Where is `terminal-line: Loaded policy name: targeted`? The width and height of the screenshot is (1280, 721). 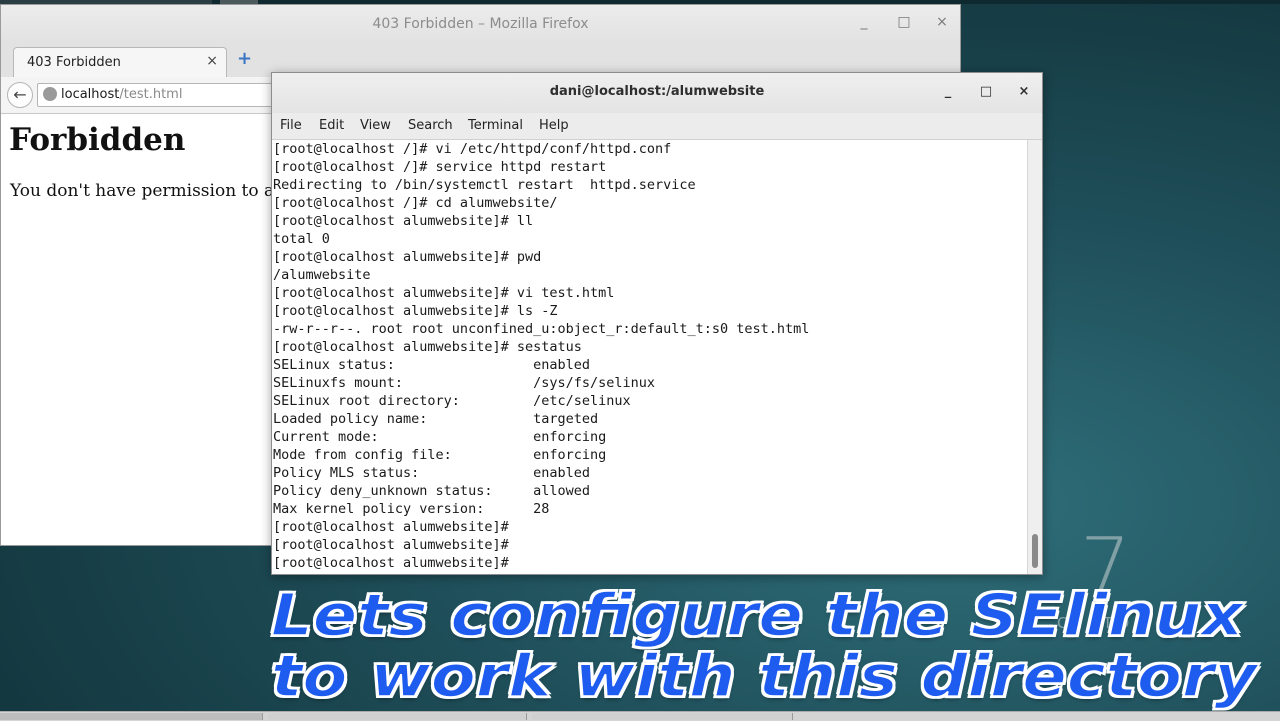
terminal-line: Loaded policy name: targeted is located at coordinates (436, 419).